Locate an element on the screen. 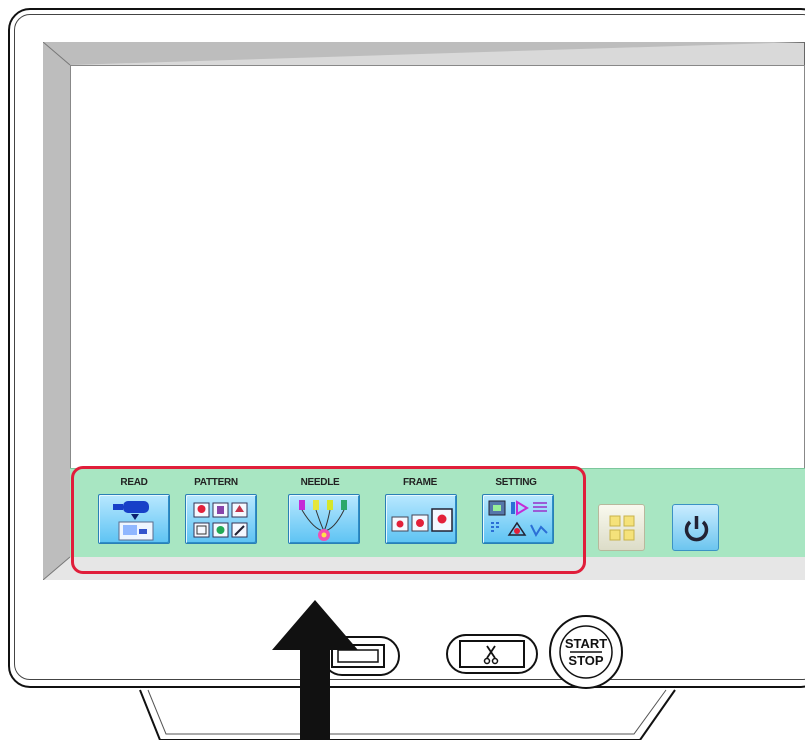 The image size is (805, 740). pointer-arrow is located at coordinates (315, 670).